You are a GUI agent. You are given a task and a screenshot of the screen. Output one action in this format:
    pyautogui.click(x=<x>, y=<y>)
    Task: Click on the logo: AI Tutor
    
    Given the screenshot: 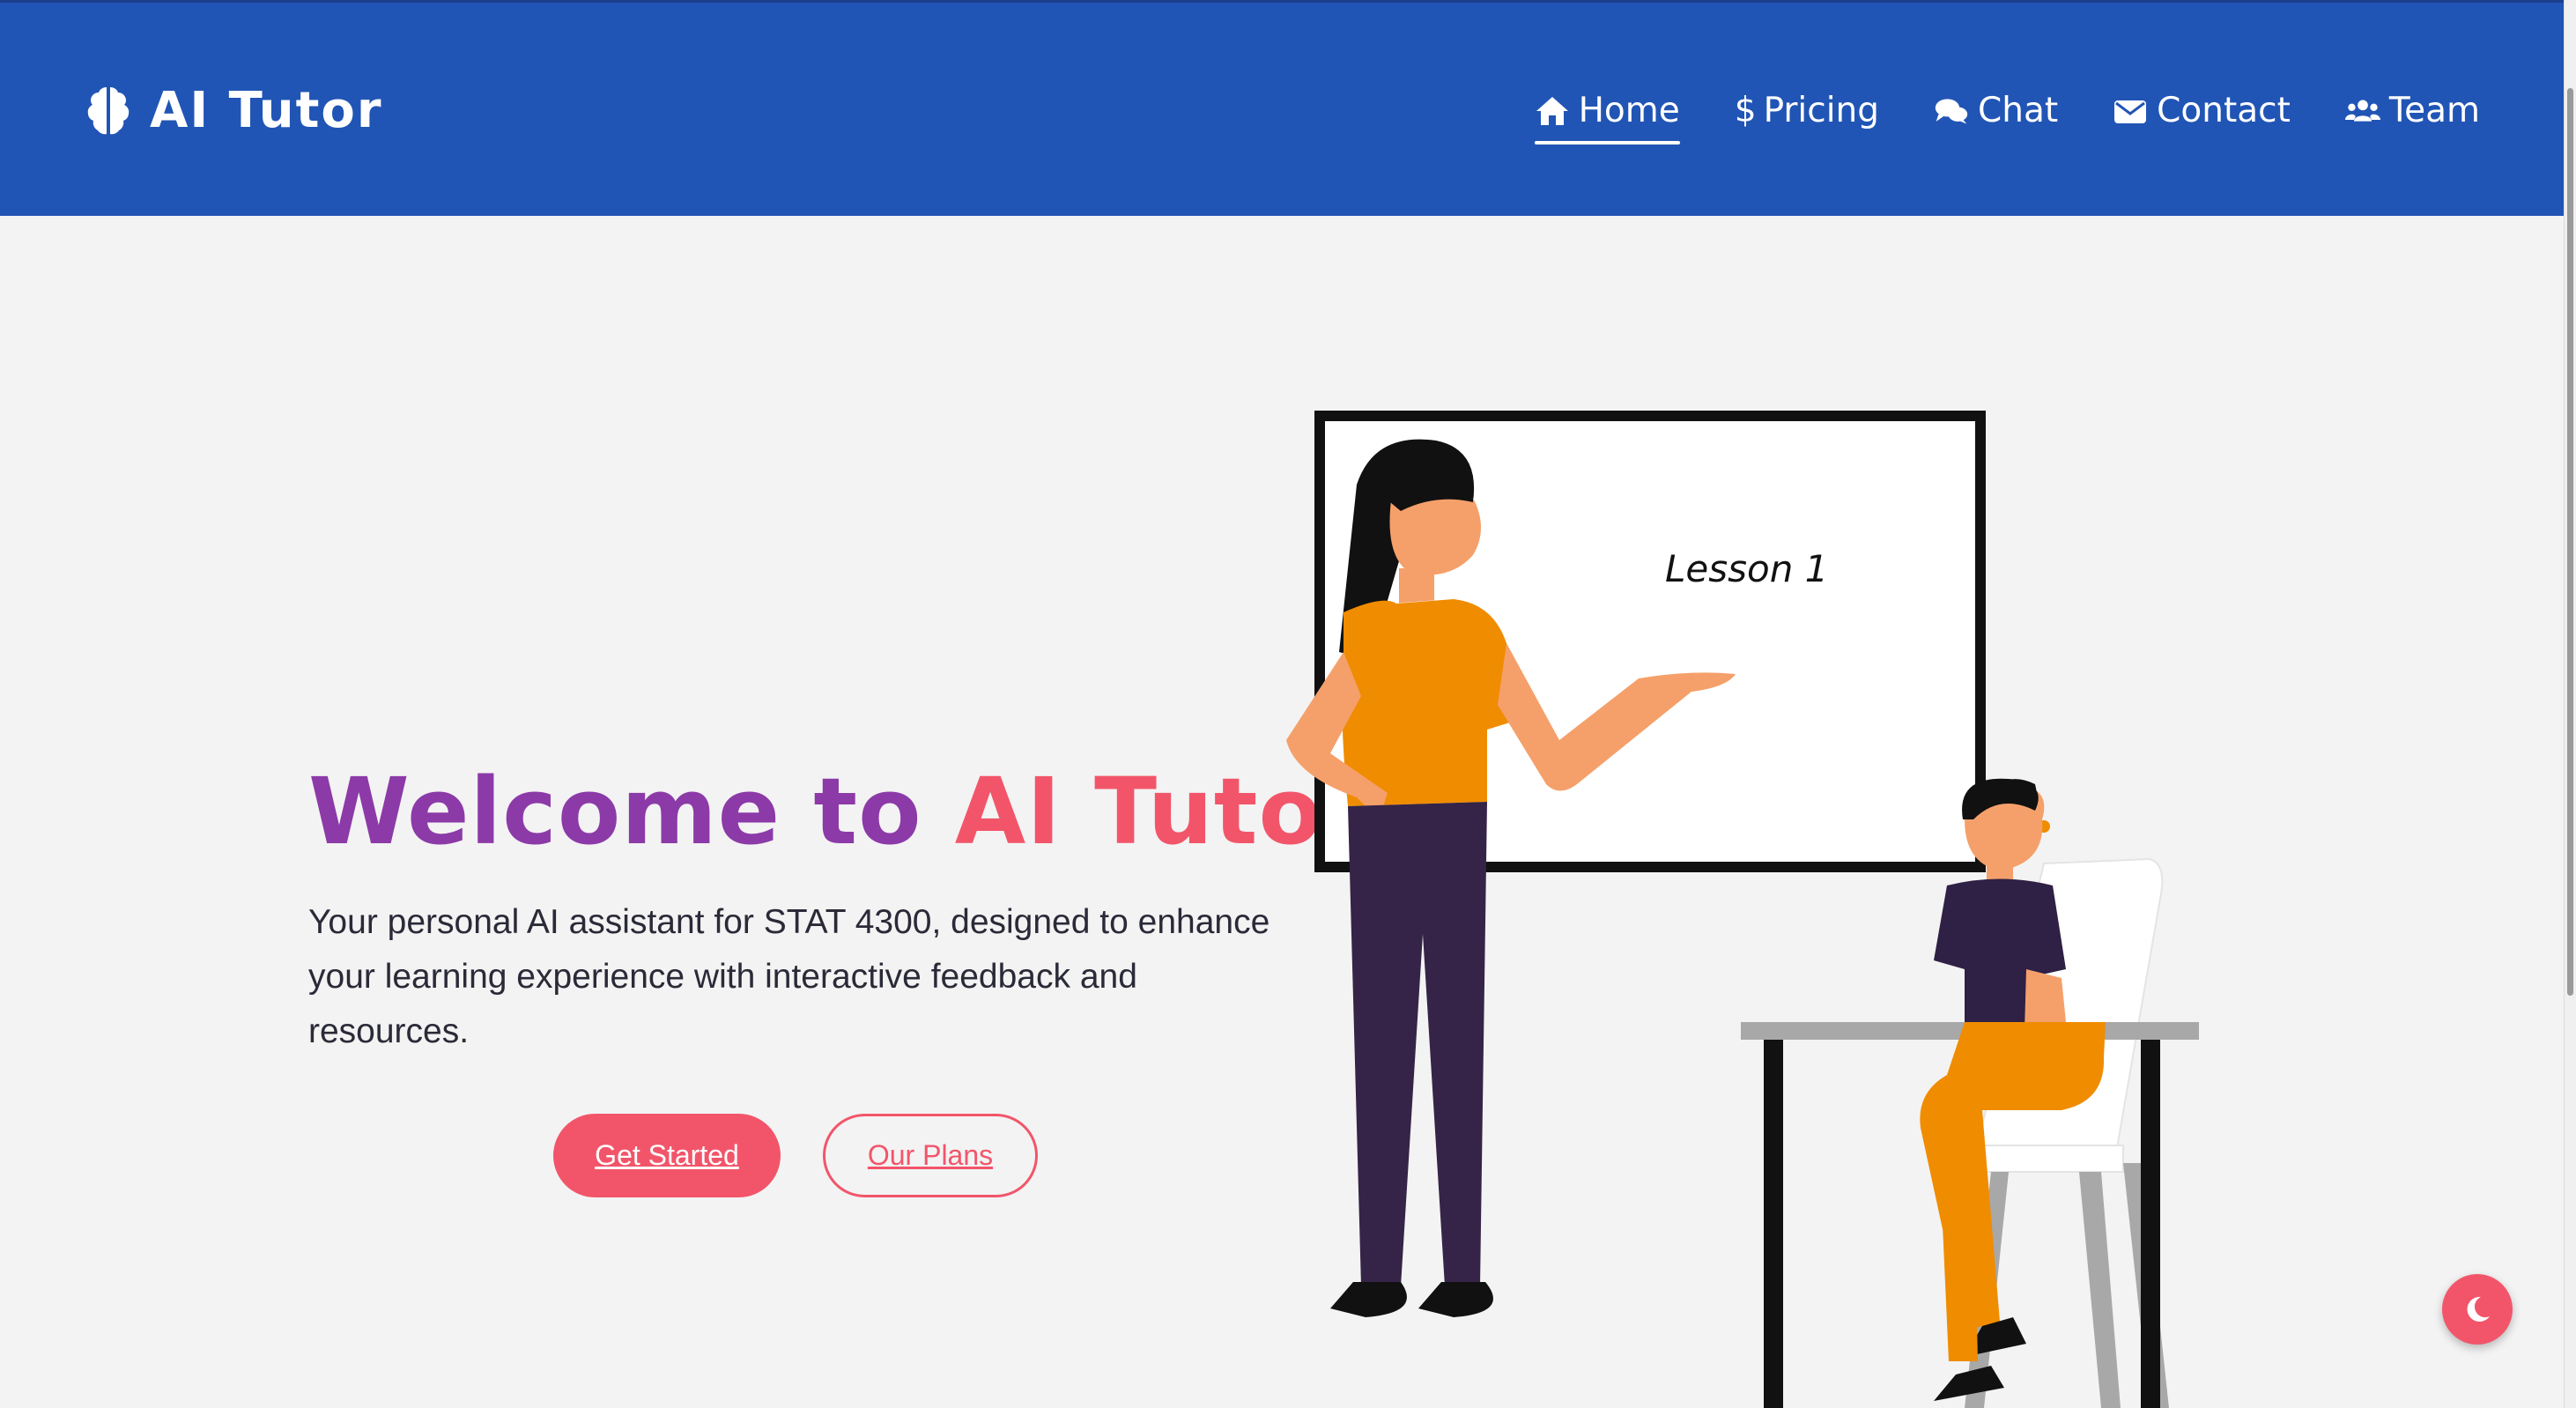 What is the action you would take?
    pyautogui.click(x=232, y=110)
    